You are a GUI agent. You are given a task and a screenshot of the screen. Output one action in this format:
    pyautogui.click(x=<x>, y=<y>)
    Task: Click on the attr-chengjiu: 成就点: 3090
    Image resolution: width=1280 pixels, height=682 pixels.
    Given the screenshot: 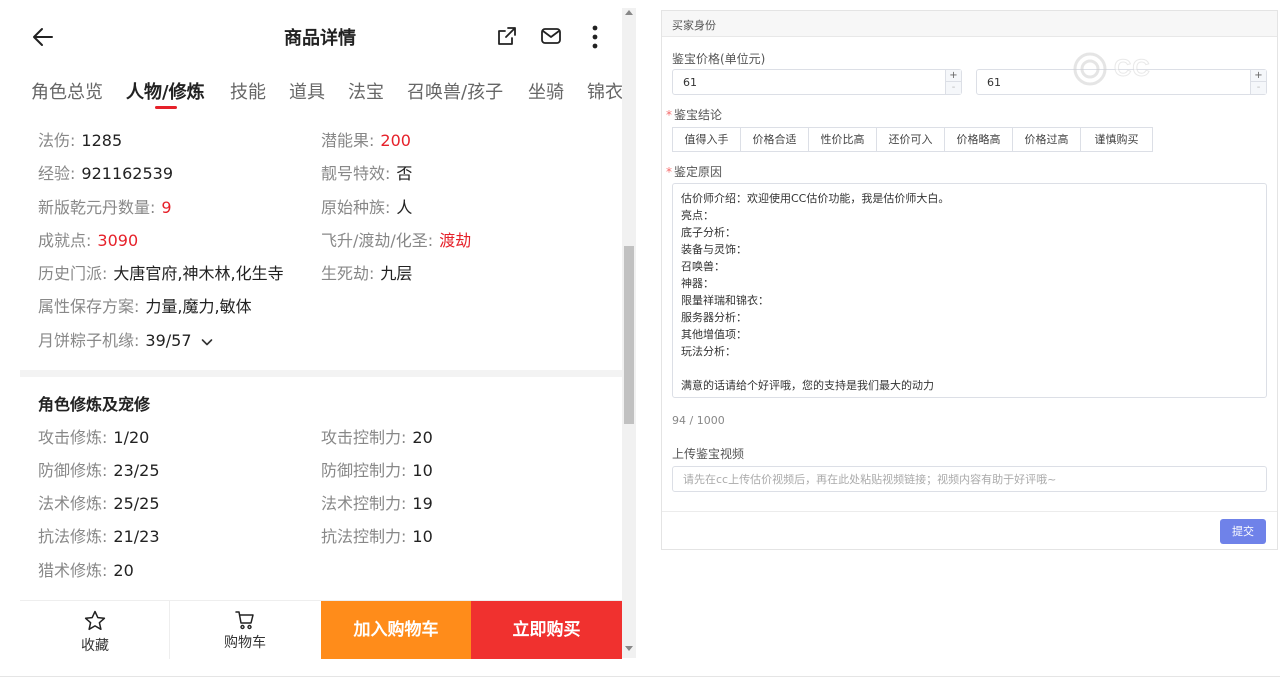 What is the action you would take?
    pyautogui.click(x=88, y=240)
    